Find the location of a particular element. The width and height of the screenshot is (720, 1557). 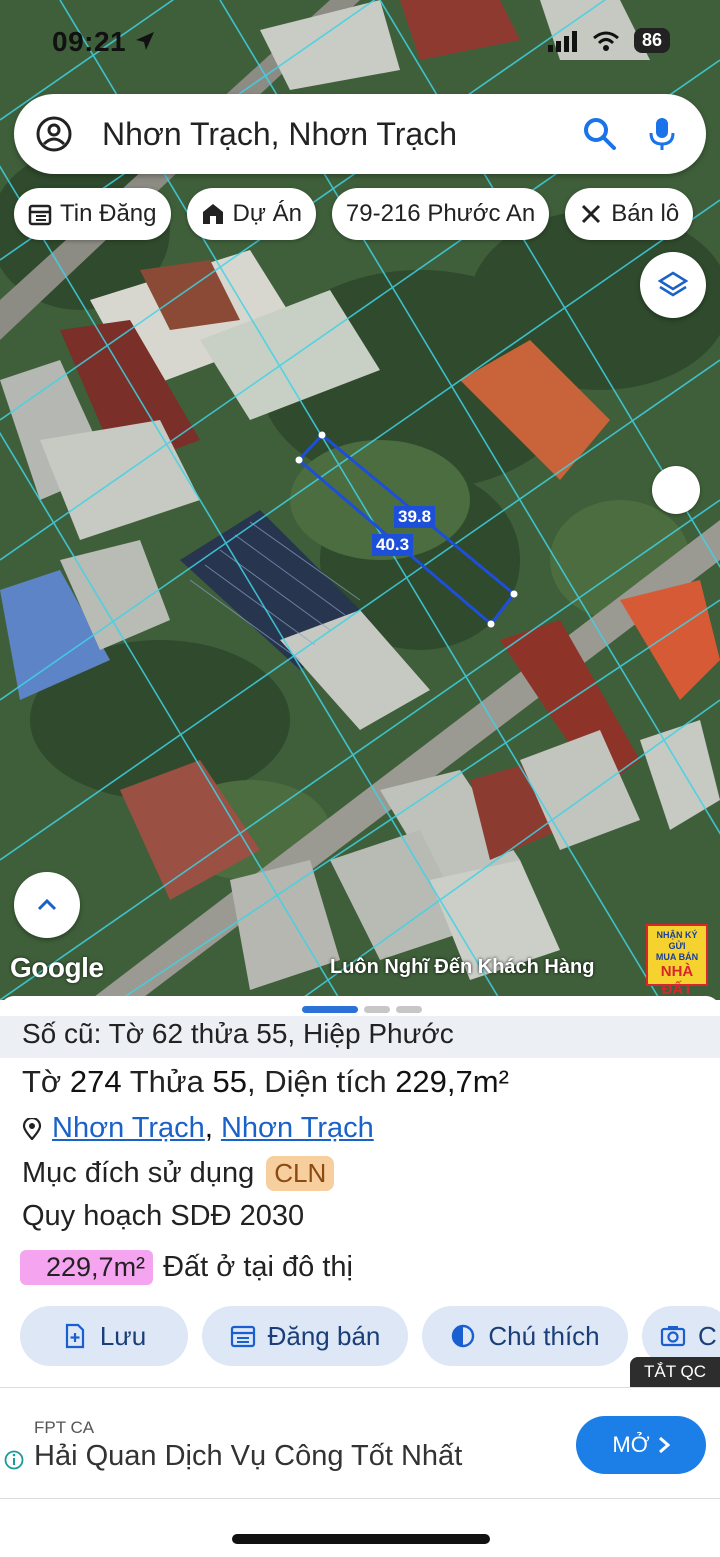

chevron-up-icon is located at coordinates (47, 904).